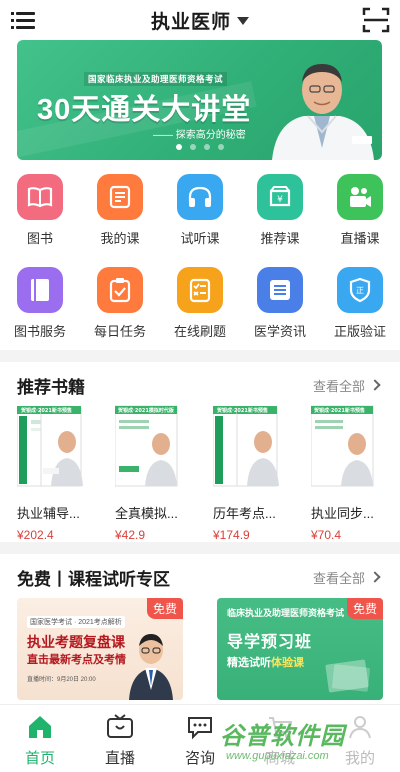 Image resolution: width=400 pixels, height=772 pixels. What do you see at coordinates (39, 238) in the screenshot?
I see `grid-label: 图书` at bounding box center [39, 238].